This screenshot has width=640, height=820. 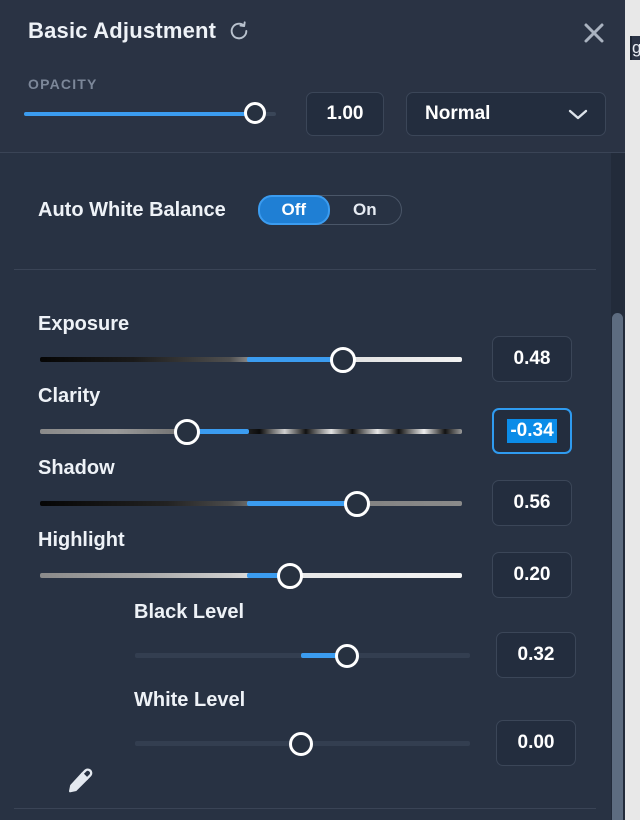 I want to click on slider-track-clarity, so click(x=251, y=431).